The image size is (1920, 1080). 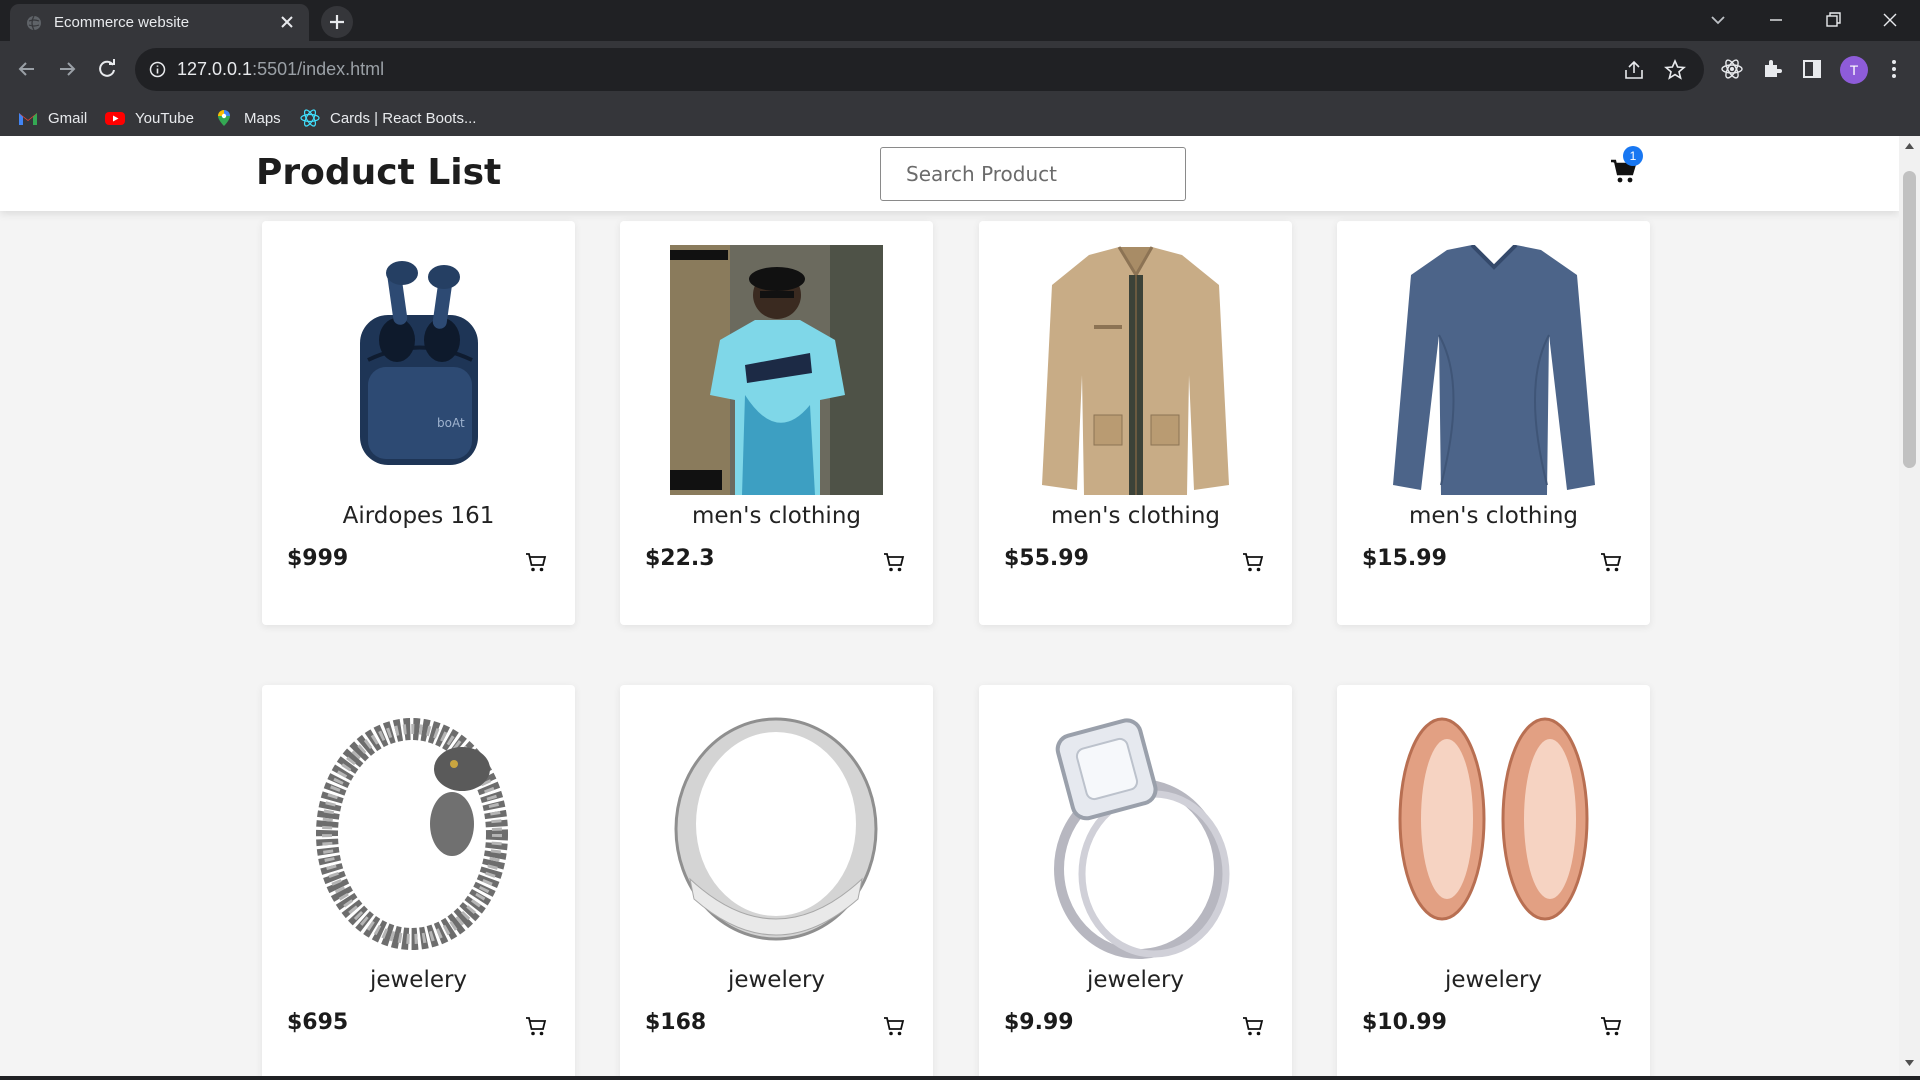 I want to click on browser-tab: Ecommerce website, so click(x=159, y=22).